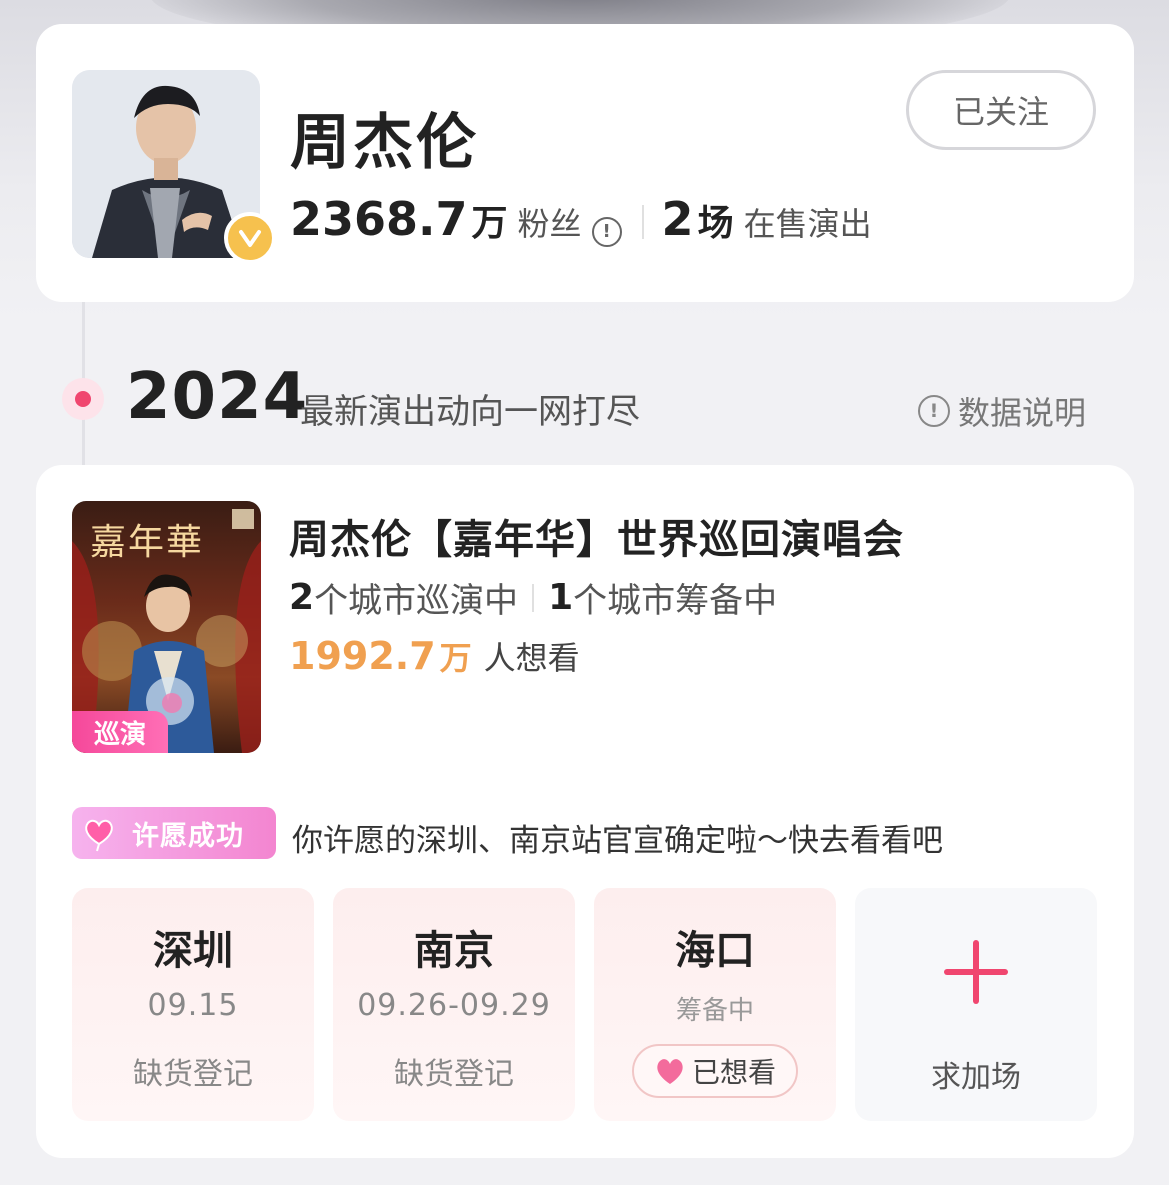  I want to click on wish-badge-label: 许愿成功, so click(188, 836).